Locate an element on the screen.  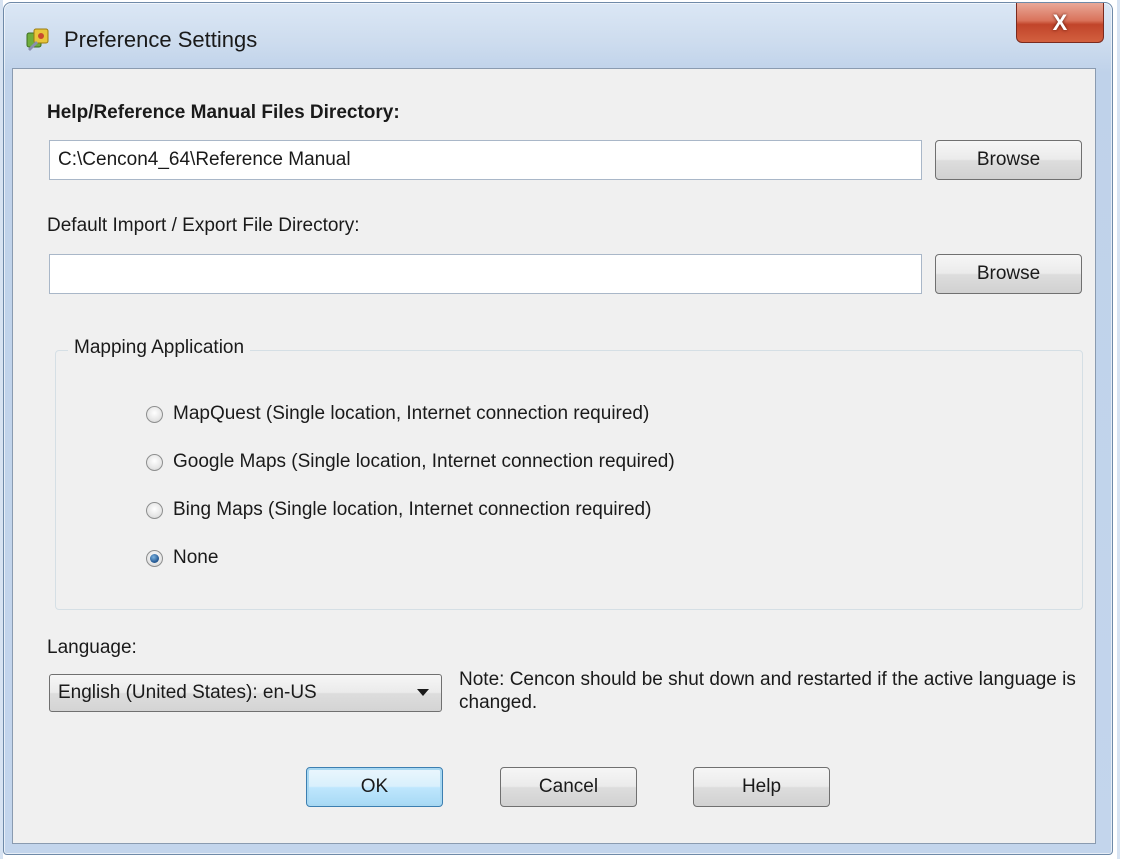
help-directory-label: Help/Reference Manual Files Directory: is located at coordinates (223, 112).